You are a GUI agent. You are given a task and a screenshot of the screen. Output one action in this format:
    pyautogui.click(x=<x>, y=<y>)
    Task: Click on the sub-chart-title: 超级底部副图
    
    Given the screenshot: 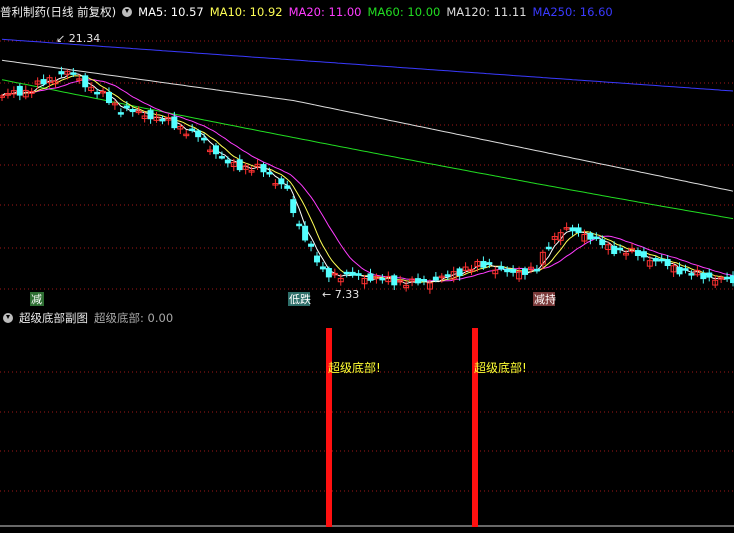 What is the action you would take?
    pyautogui.click(x=53, y=318)
    